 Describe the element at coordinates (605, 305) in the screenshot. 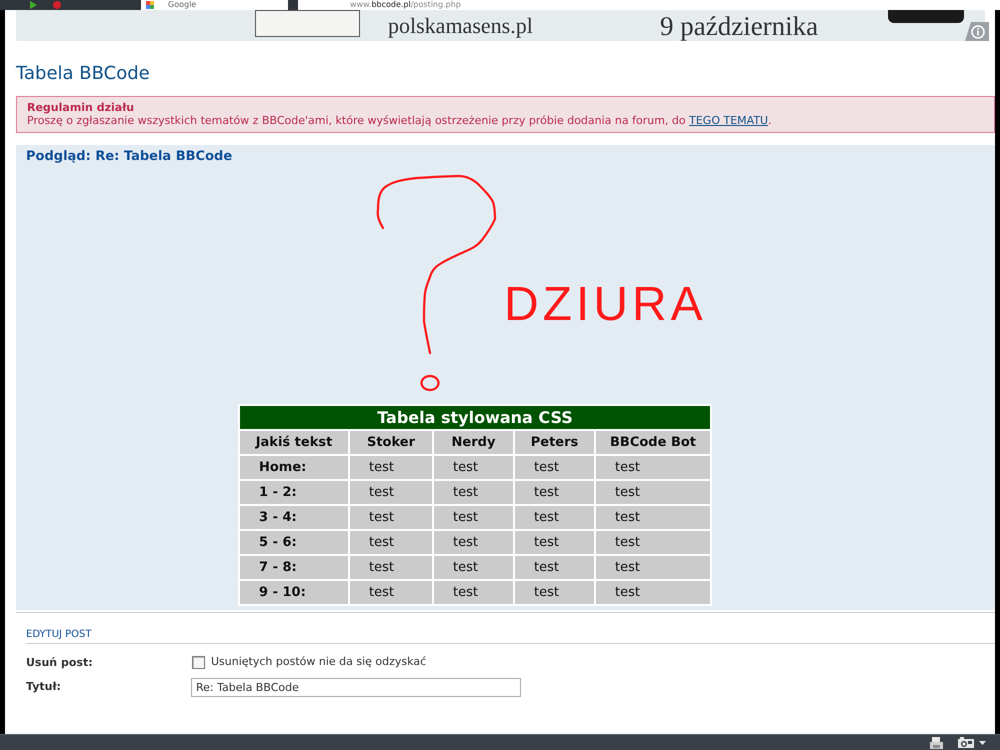

I see `sketch-text: DZIURA` at that location.